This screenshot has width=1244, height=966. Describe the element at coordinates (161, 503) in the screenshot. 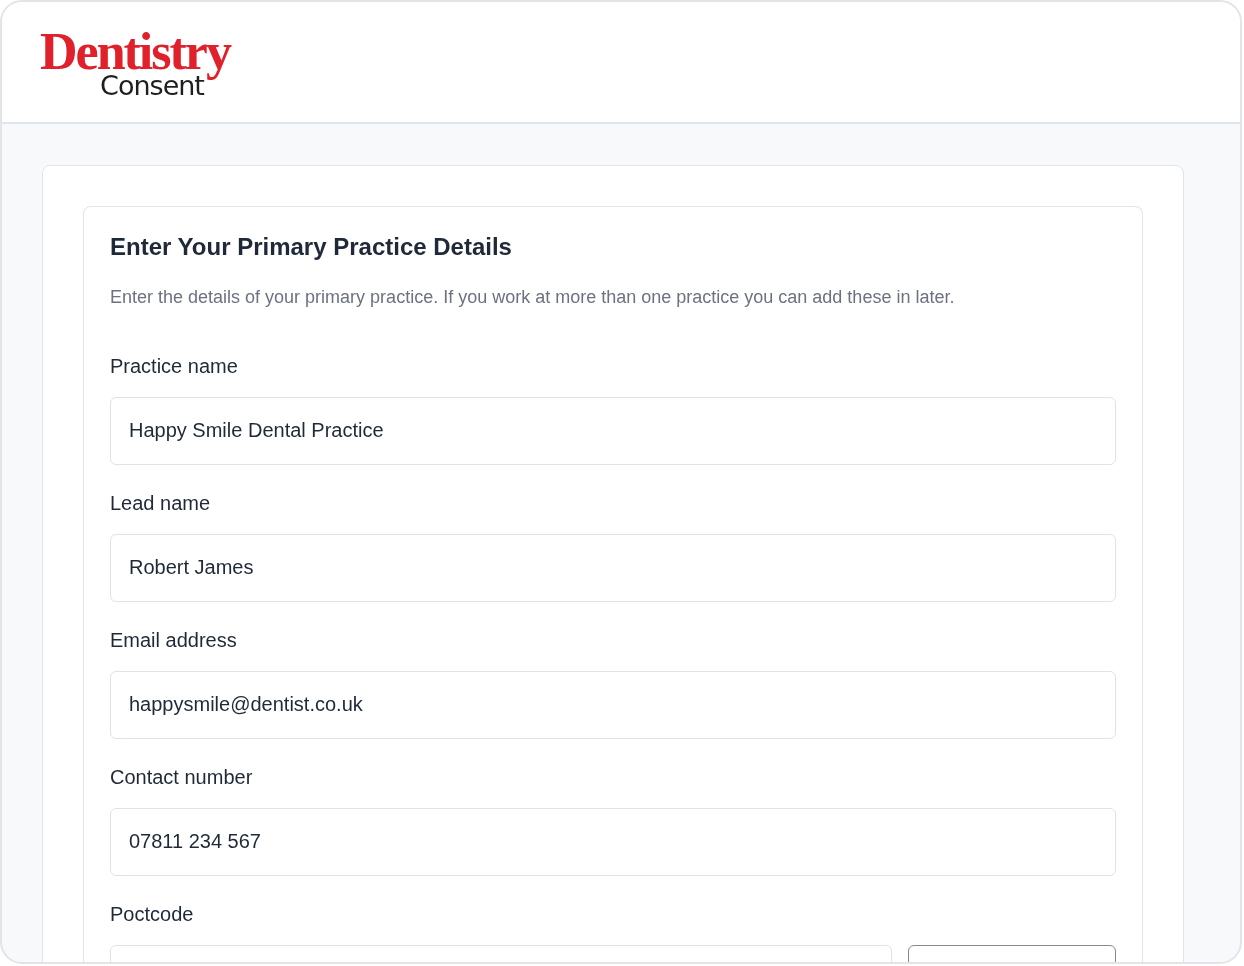

I see `field-label: Lead name` at that location.